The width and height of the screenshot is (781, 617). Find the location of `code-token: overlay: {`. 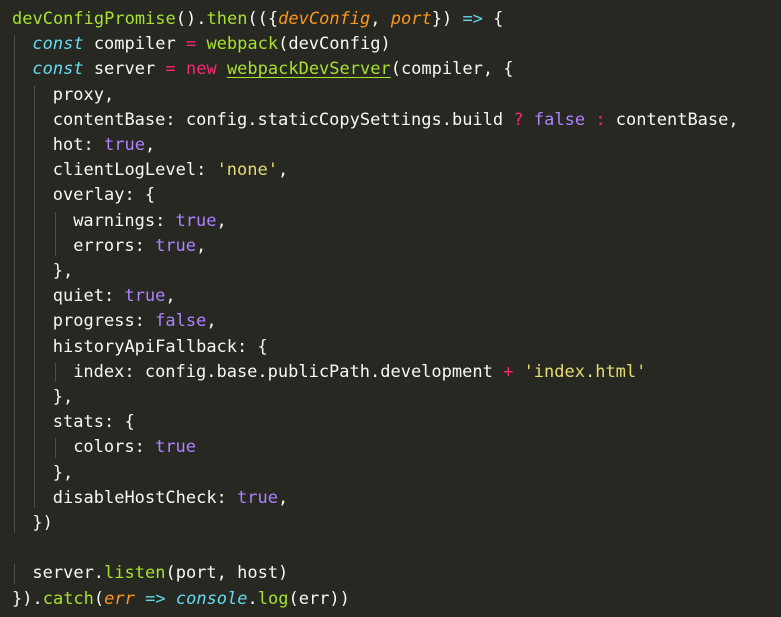

code-token: overlay: { is located at coordinates (104, 195).